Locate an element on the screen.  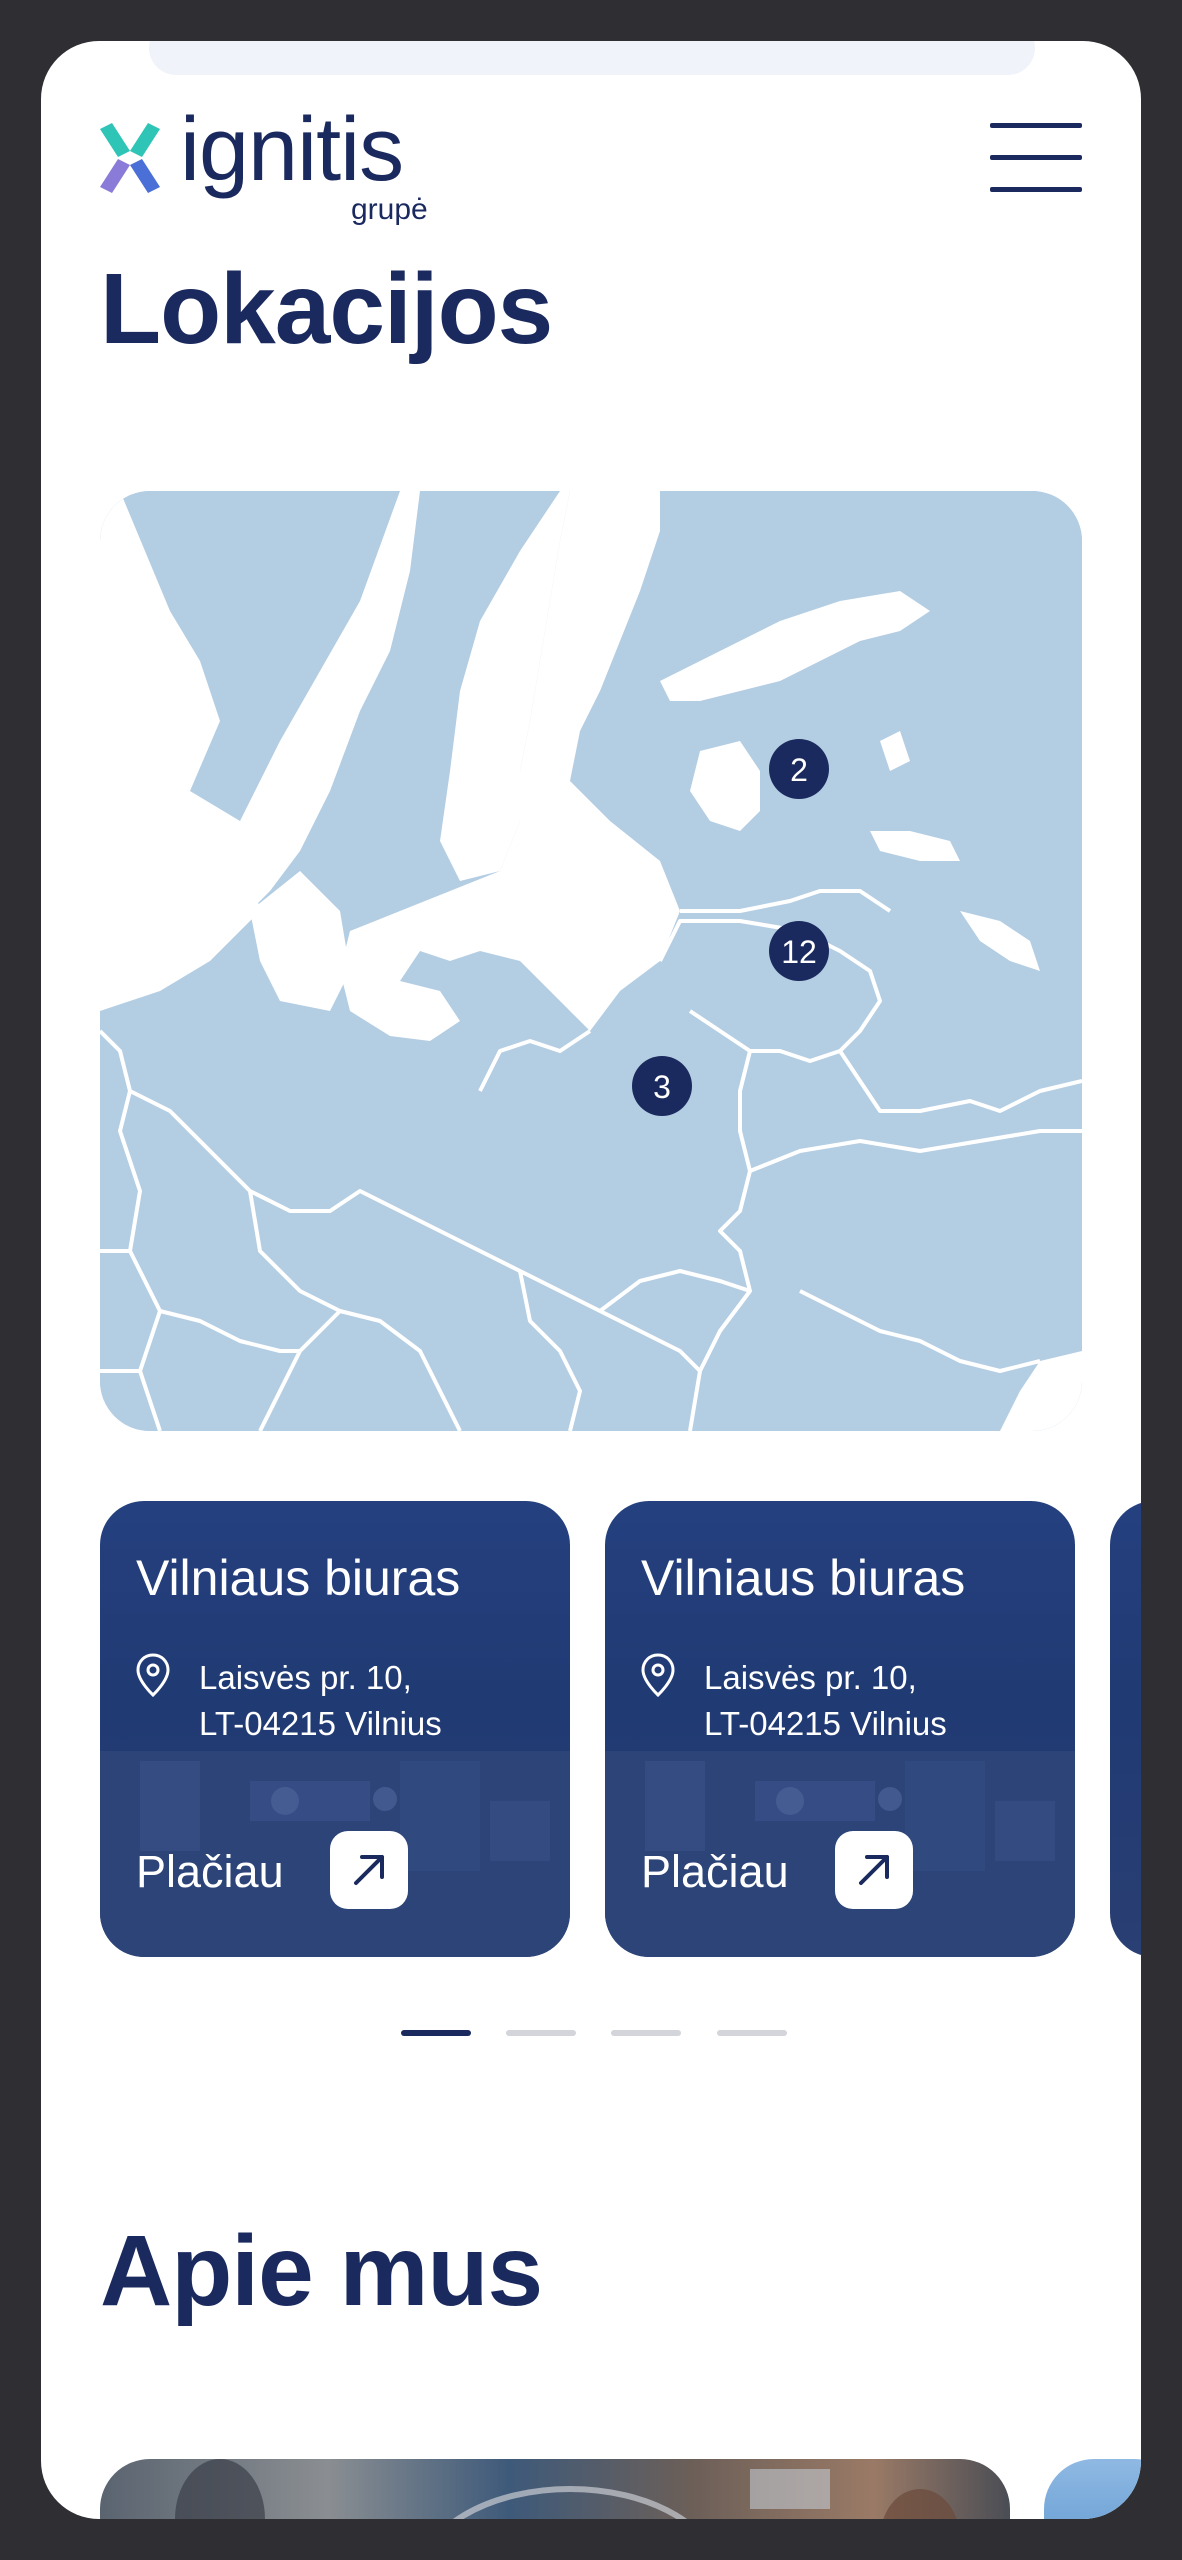
ignitis-logo-mark-icon is located at coordinates (130, 158).